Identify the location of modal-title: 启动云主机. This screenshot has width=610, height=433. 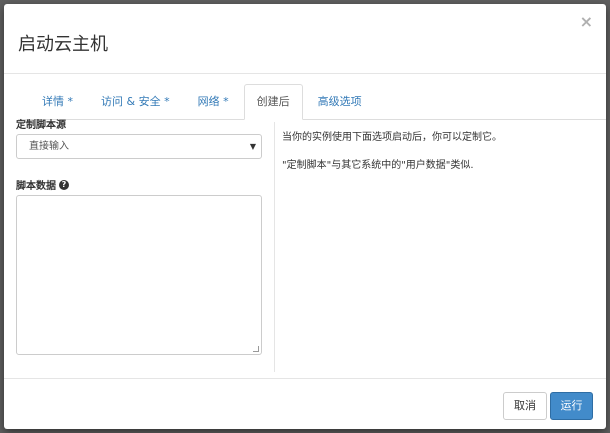
(63, 44).